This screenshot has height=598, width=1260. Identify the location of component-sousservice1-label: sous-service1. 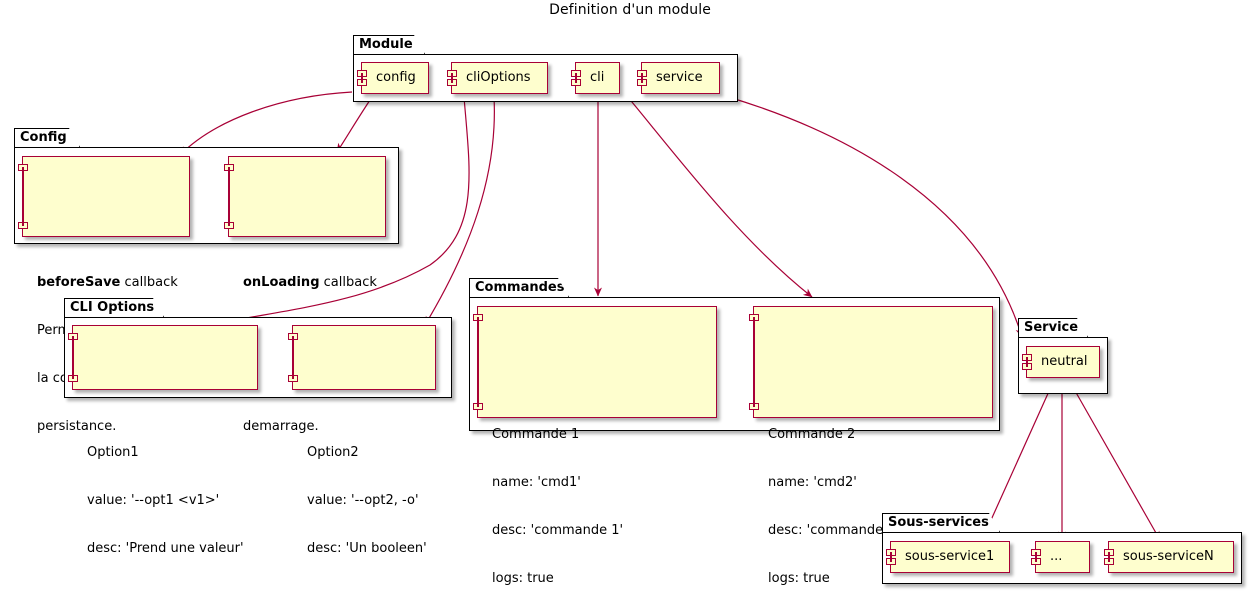
(950, 556).